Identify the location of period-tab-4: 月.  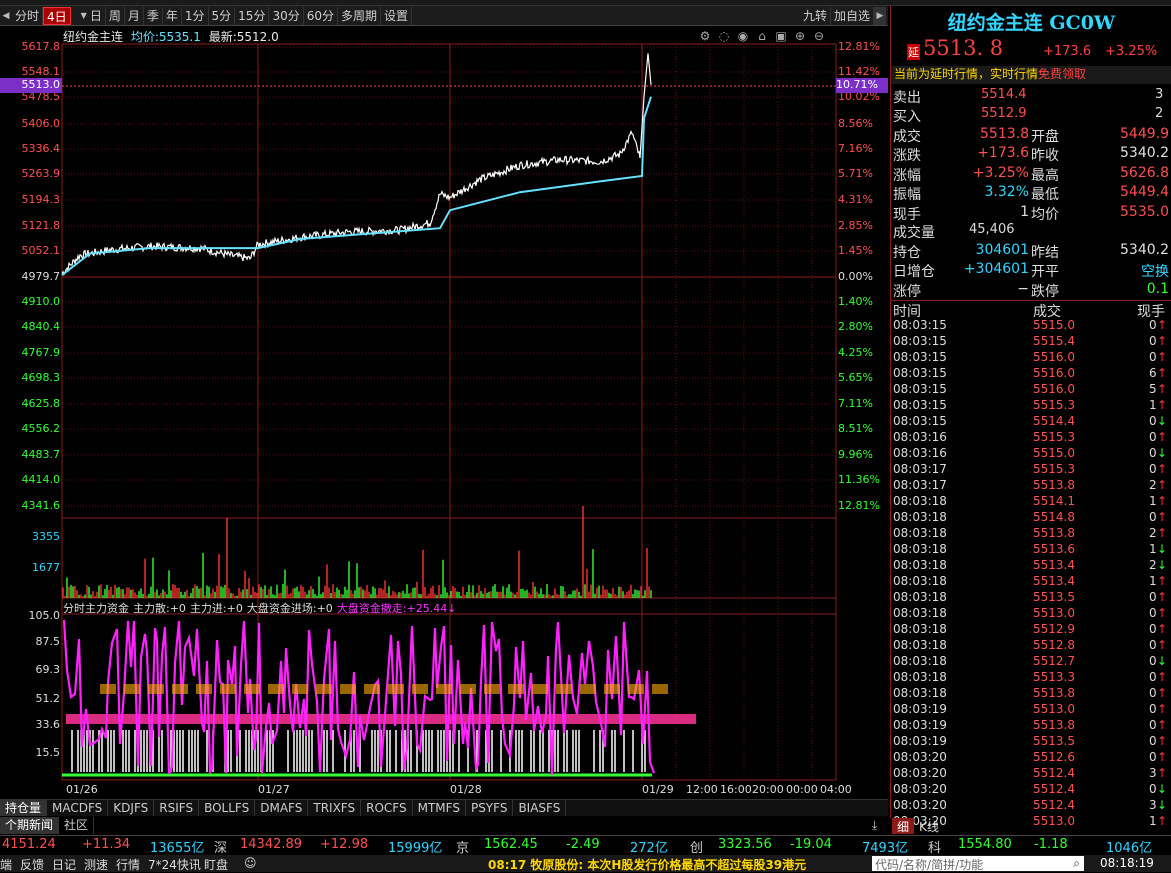
(134, 15).